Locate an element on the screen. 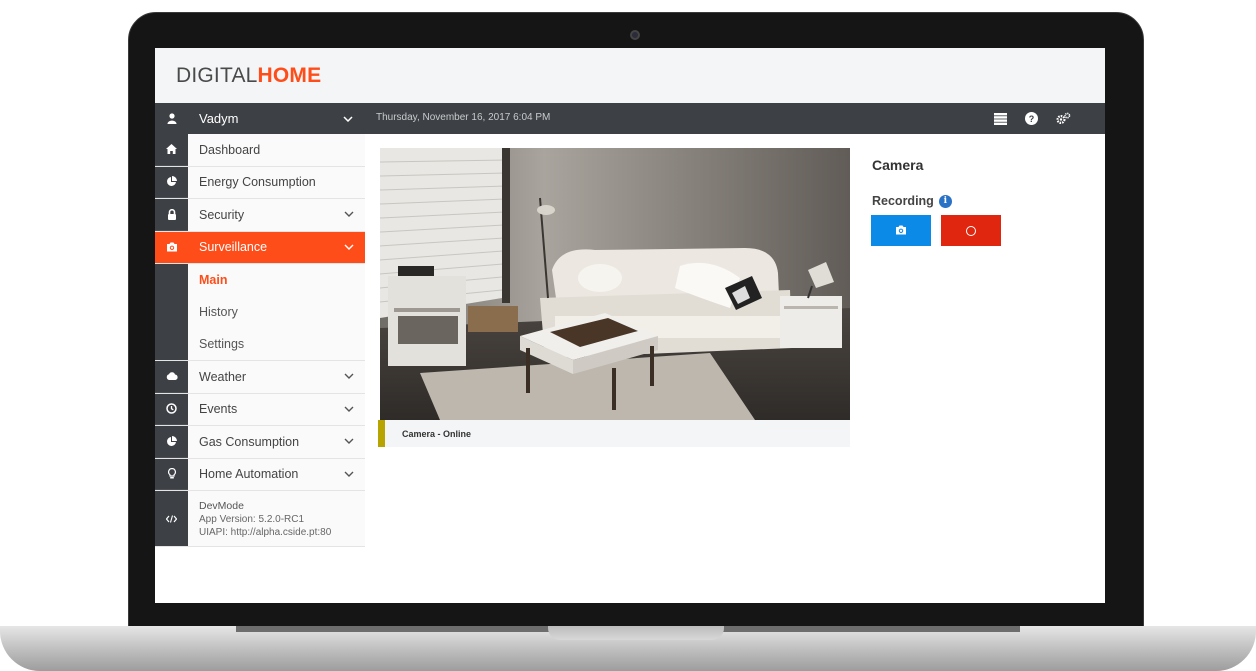 The height and width of the screenshot is (671, 1256). sidebar-item-surveillance: Surveillance is located at coordinates (260, 247).